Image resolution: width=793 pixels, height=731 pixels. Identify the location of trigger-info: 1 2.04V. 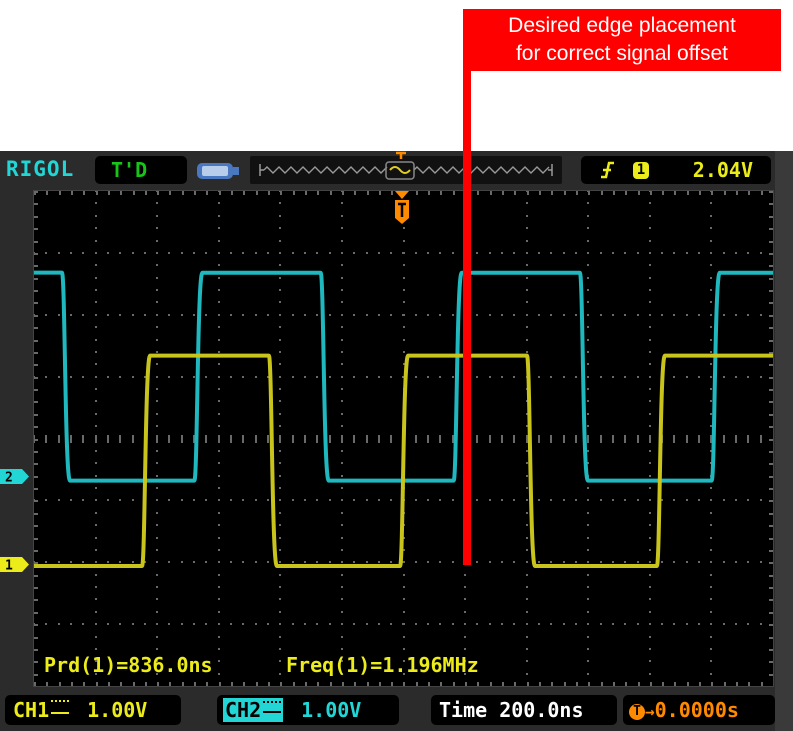
(676, 170).